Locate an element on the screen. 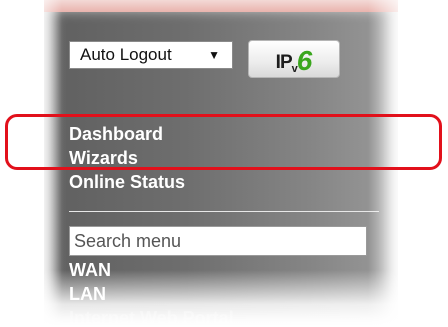 The height and width of the screenshot is (327, 448). menu-item-online-status: Online Status is located at coordinates (127, 182).